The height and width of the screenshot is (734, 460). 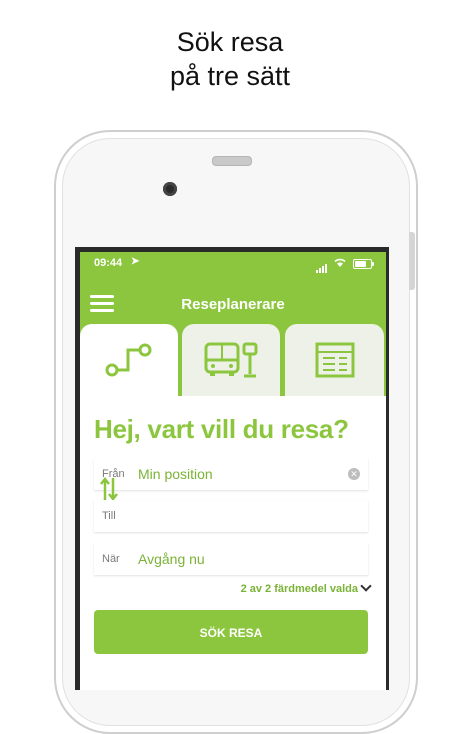 I want to click on from-value: Min position, so click(x=175, y=474).